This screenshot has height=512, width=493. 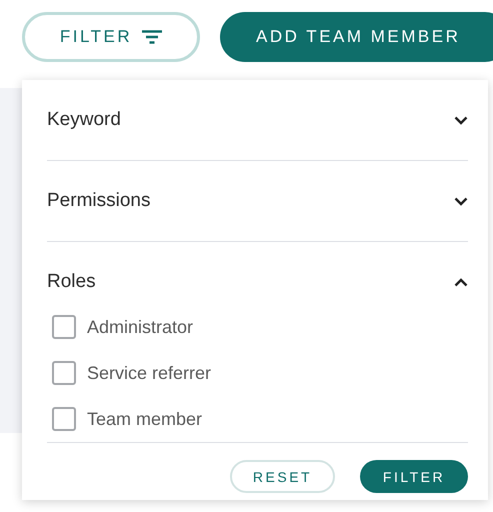 I want to click on filter-icon, so click(x=152, y=37).